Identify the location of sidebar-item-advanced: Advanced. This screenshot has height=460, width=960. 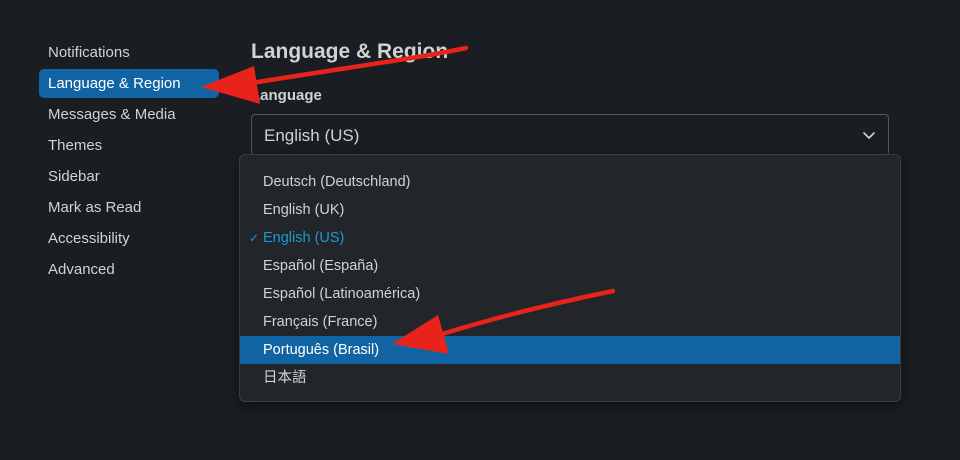
(129, 269).